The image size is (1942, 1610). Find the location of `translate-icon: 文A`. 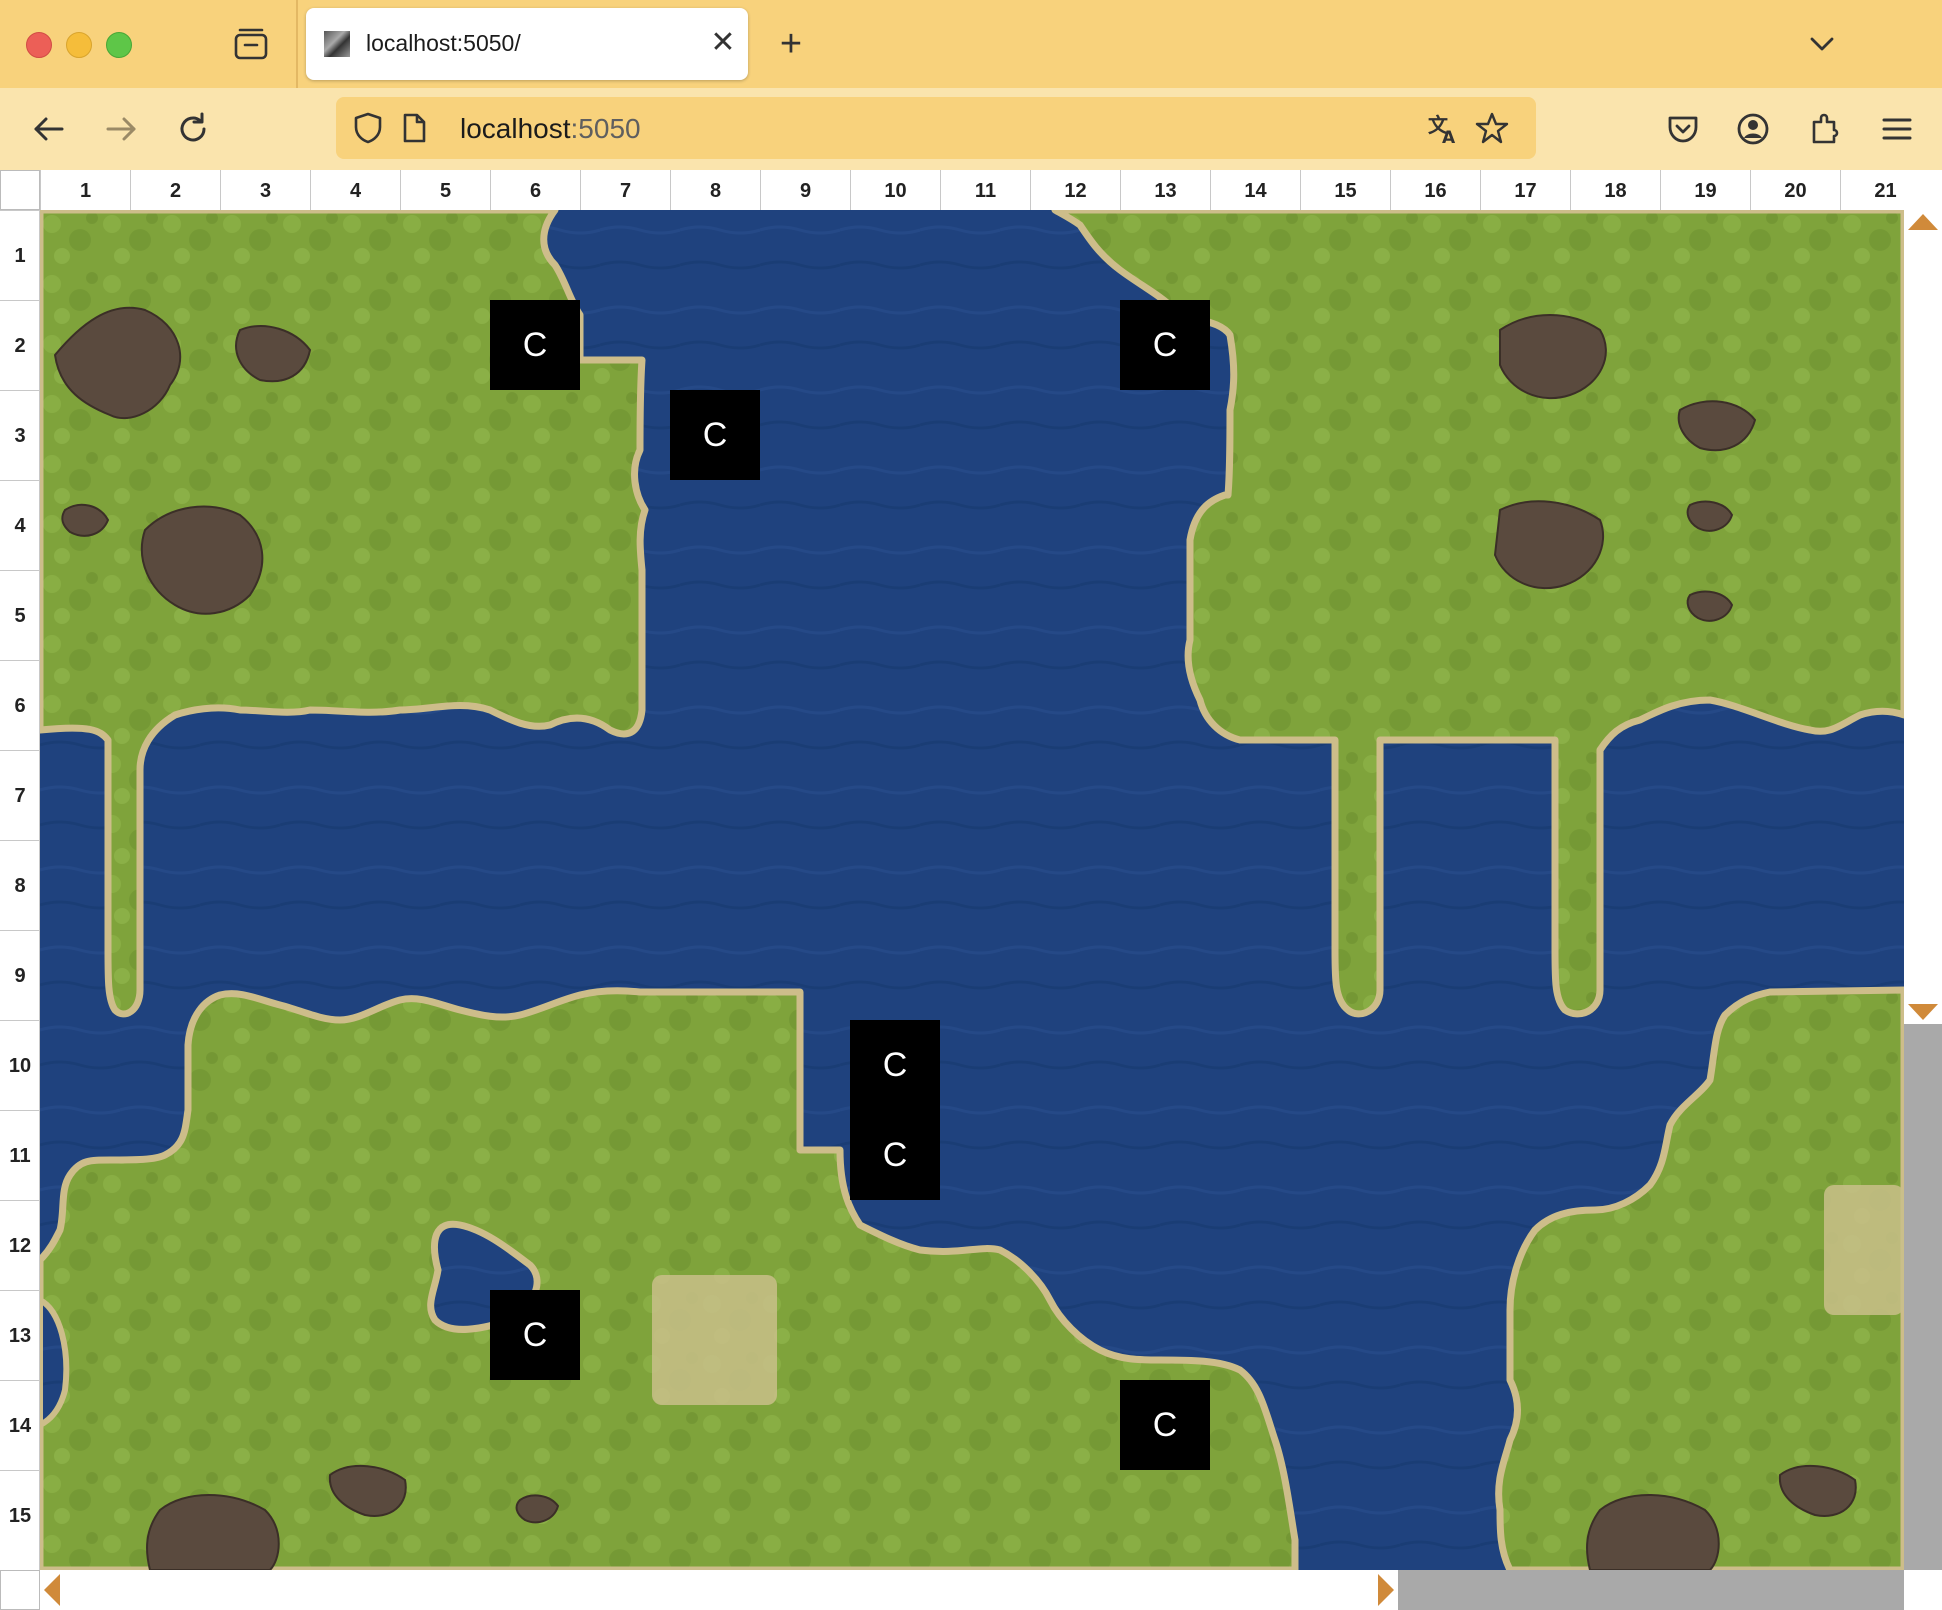

translate-icon: 文A is located at coordinates (1444, 129).